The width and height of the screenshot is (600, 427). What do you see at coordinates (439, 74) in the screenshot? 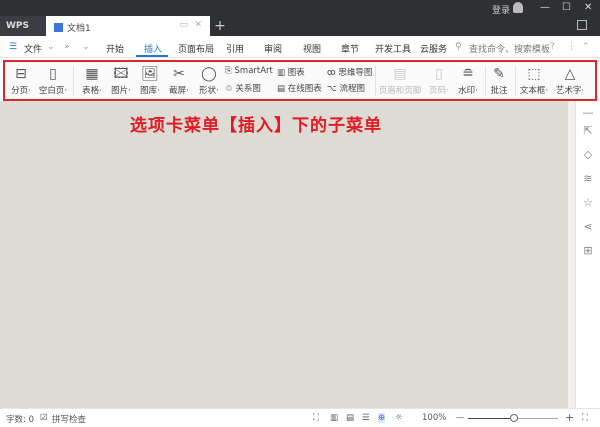
I see `page-number-icon: ▯` at bounding box center [439, 74].